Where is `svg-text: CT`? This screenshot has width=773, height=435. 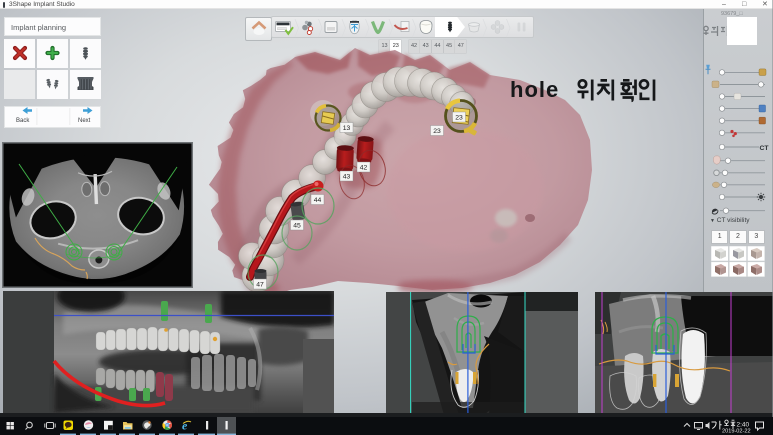 svg-text: CT is located at coordinates (765, 148).